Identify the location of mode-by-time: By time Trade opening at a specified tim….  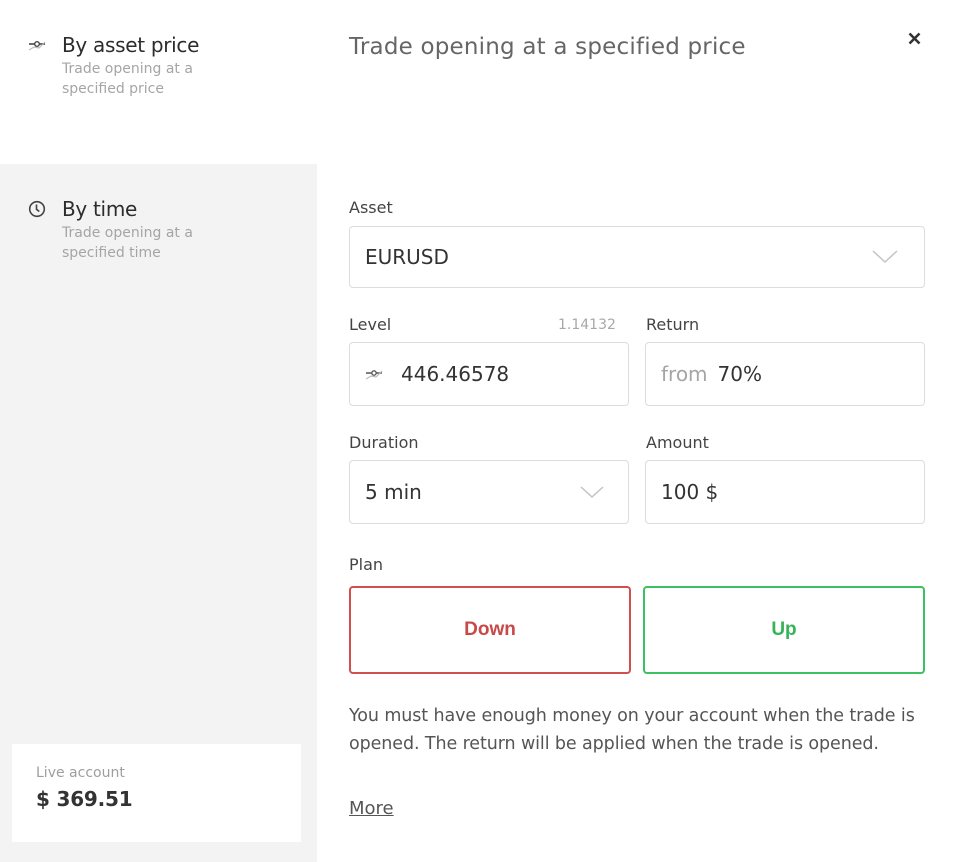
(168, 230).